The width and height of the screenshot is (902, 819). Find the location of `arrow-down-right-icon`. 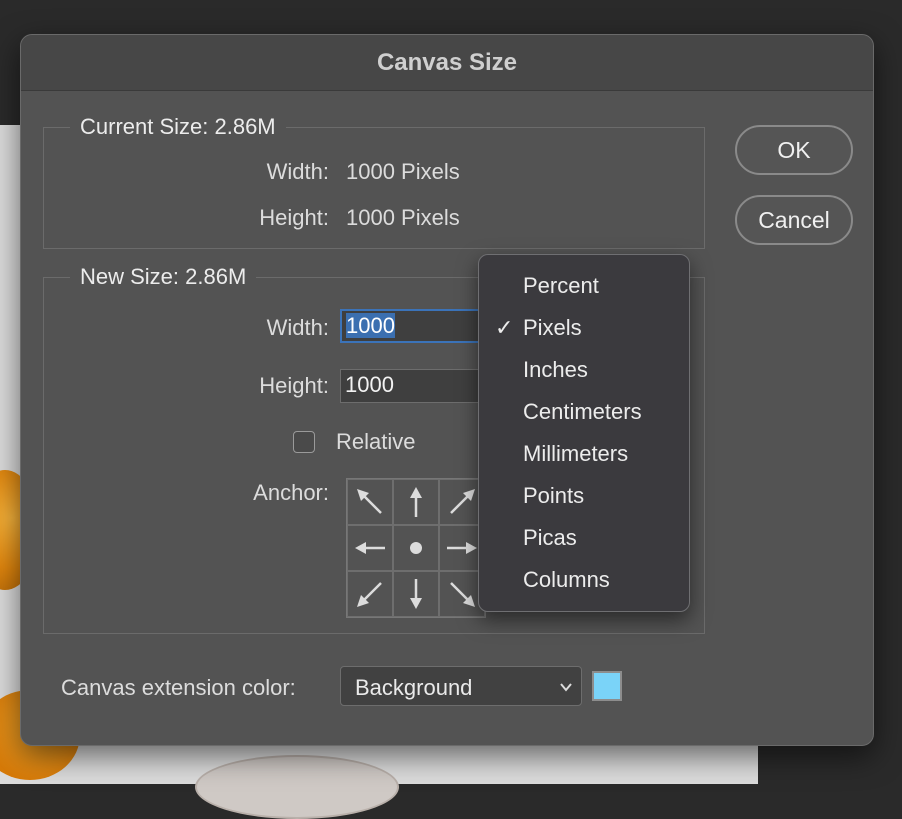

arrow-down-right-icon is located at coordinates (462, 594).